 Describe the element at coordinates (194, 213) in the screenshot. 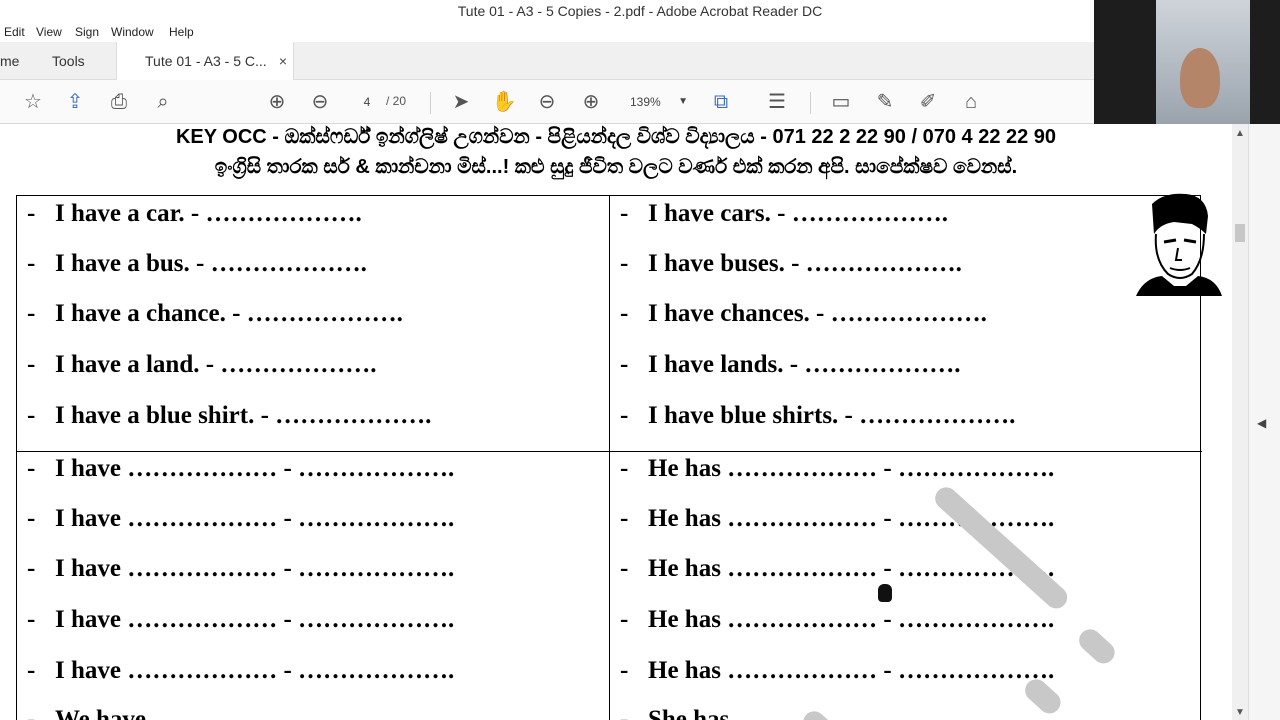

I see `exercise-row: -I have a car. - ……………….` at that location.